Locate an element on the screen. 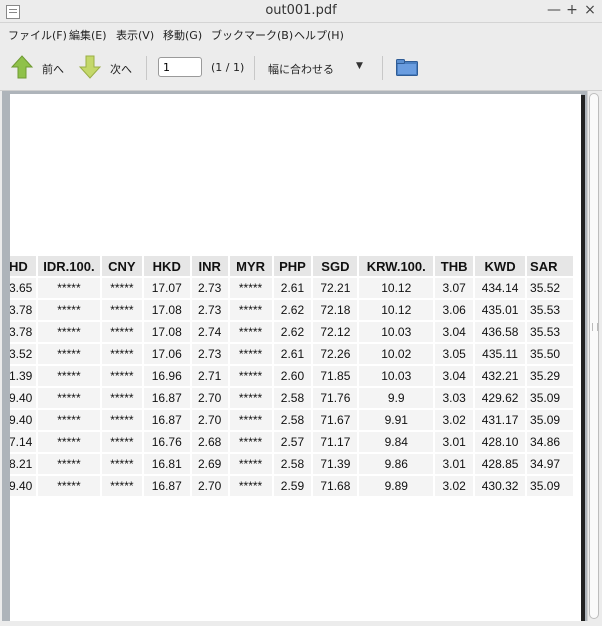 This screenshot has width=602, height=626. table-cell: 9.9 is located at coordinates (396, 398).